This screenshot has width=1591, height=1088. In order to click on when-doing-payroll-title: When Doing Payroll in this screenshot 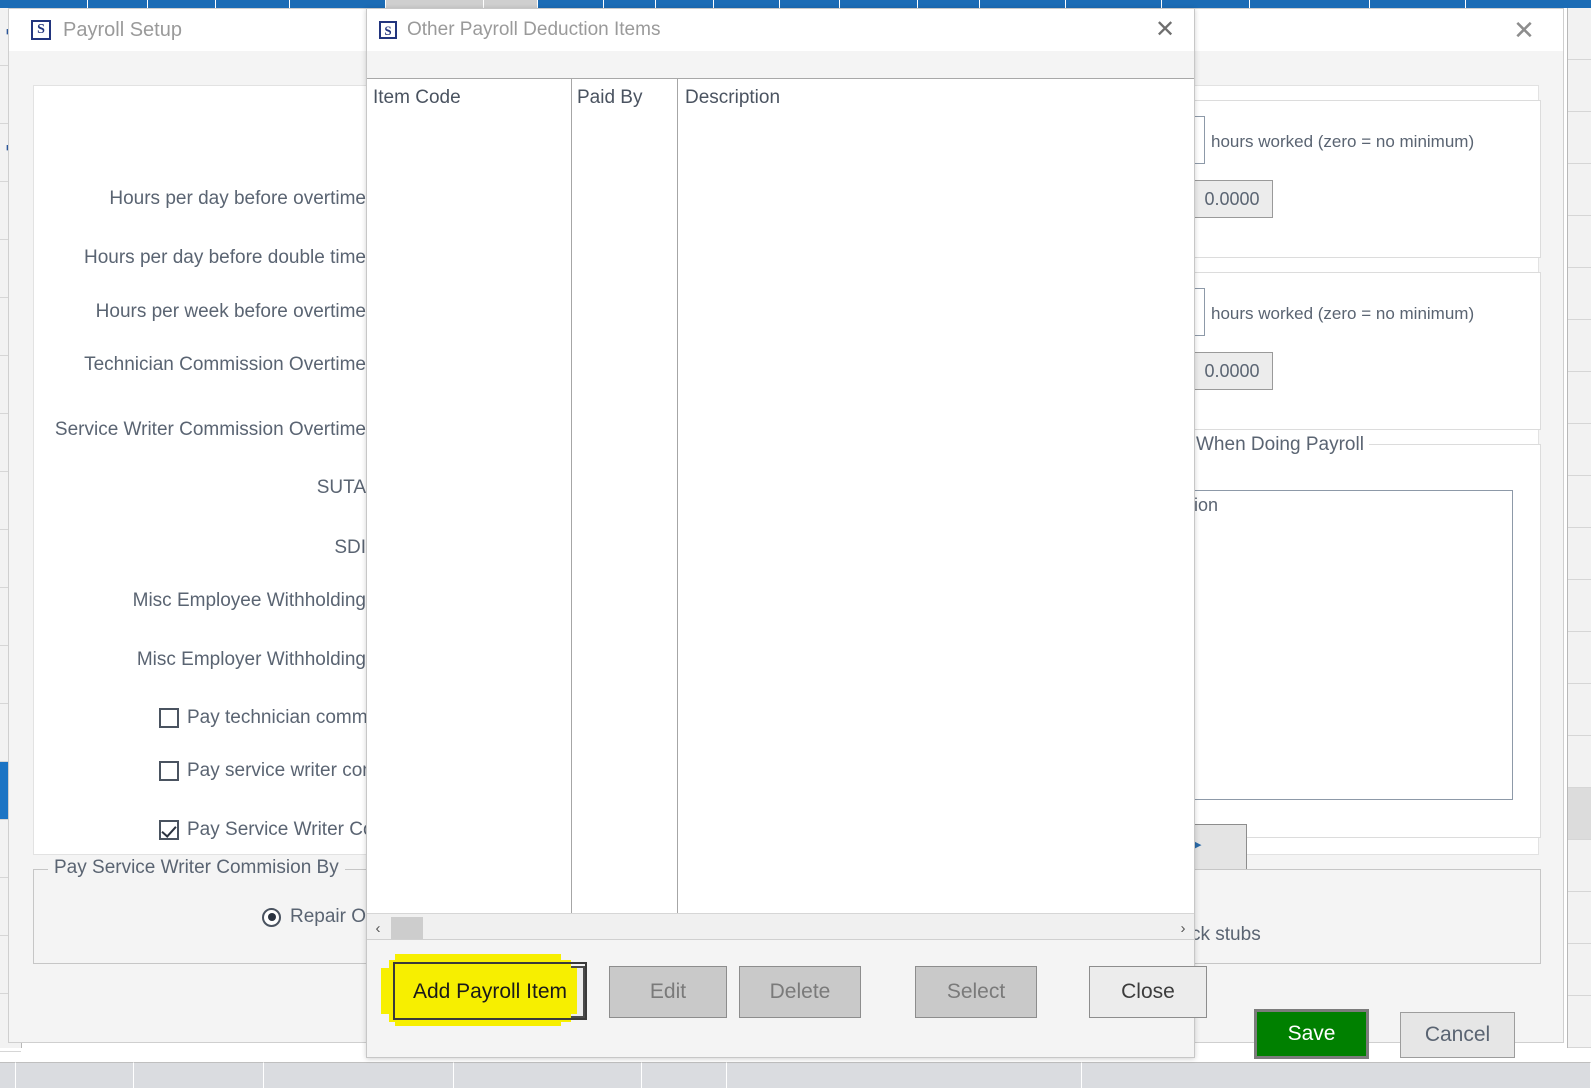, I will do `click(1280, 445)`.